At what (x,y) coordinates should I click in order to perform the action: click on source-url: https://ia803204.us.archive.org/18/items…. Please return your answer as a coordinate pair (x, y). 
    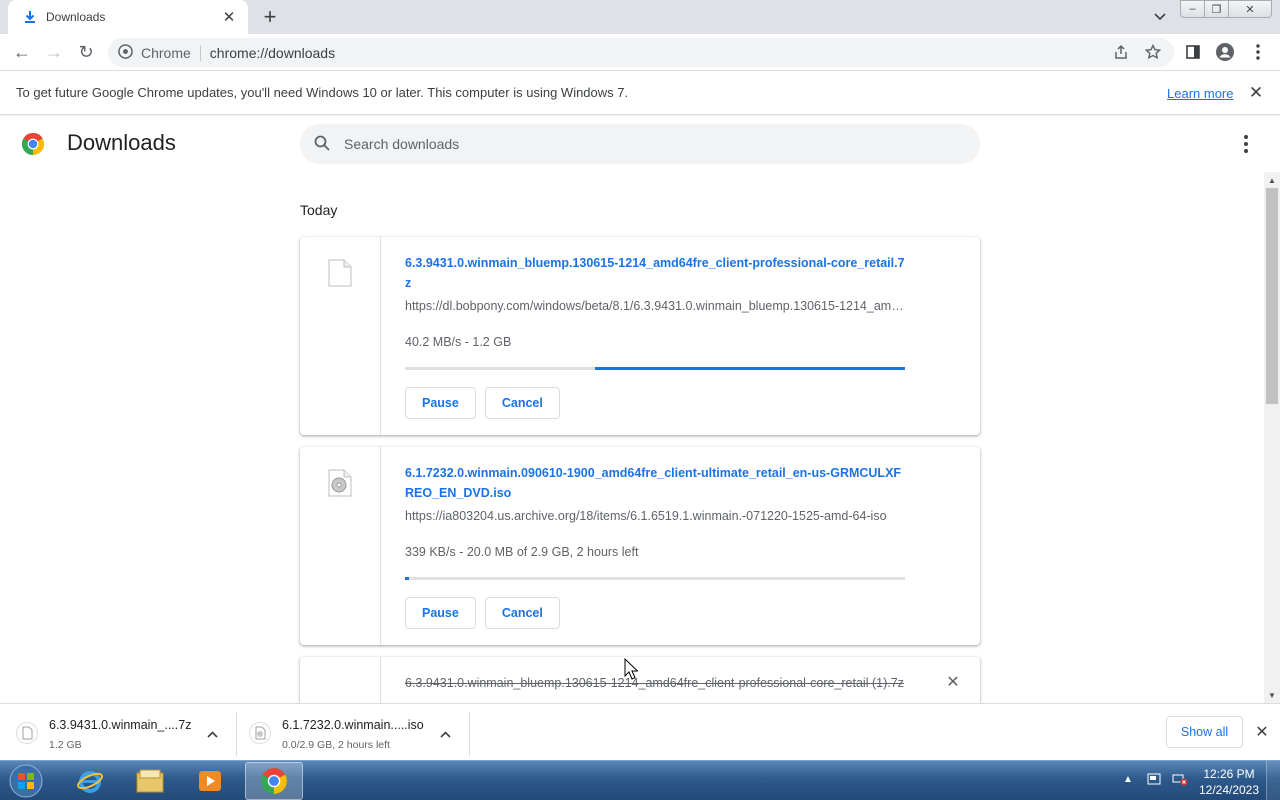
    Looking at the image, I should click on (655, 516).